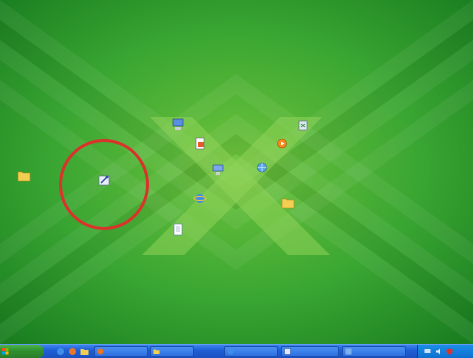  Describe the element at coordinates (178, 124) in the screenshot. I see `computer-icon` at that location.